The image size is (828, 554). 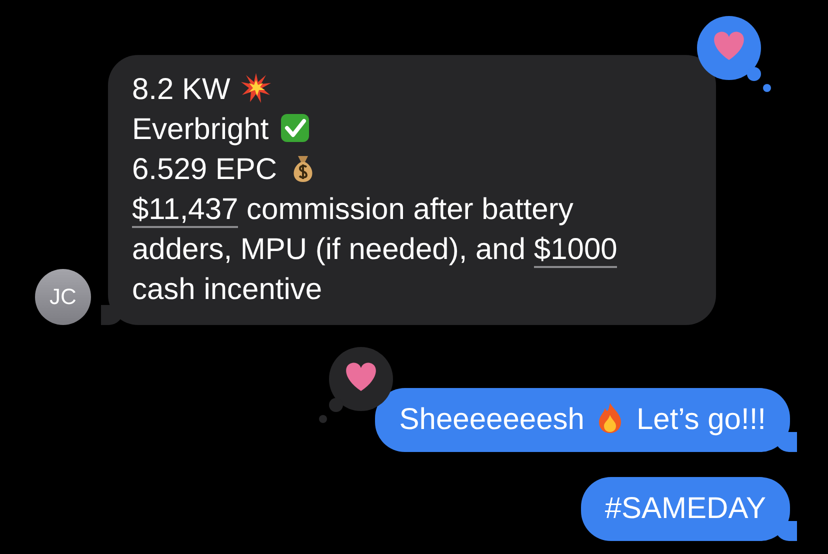 What do you see at coordinates (685, 509) in the screenshot?
I see `message-text: #SAMEDAY` at bounding box center [685, 509].